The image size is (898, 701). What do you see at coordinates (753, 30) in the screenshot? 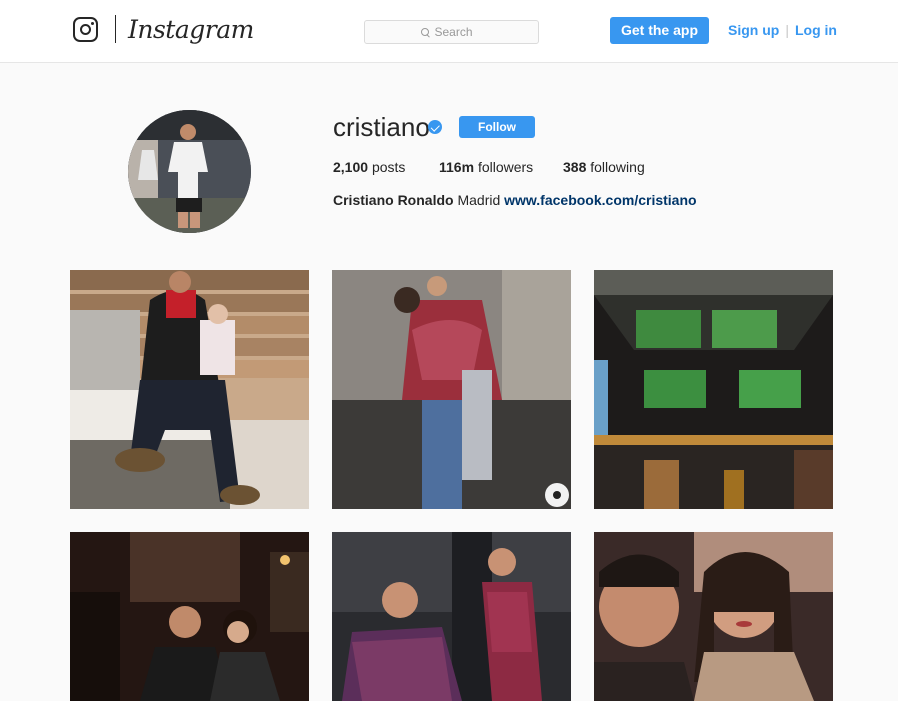
I see `sign-up-link: Sign up` at bounding box center [753, 30].